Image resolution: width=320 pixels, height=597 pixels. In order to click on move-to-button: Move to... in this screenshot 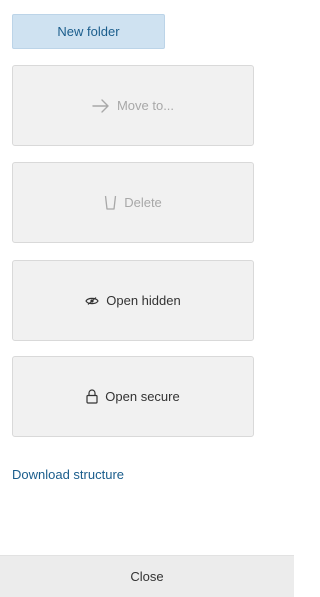, I will do `click(133, 105)`.